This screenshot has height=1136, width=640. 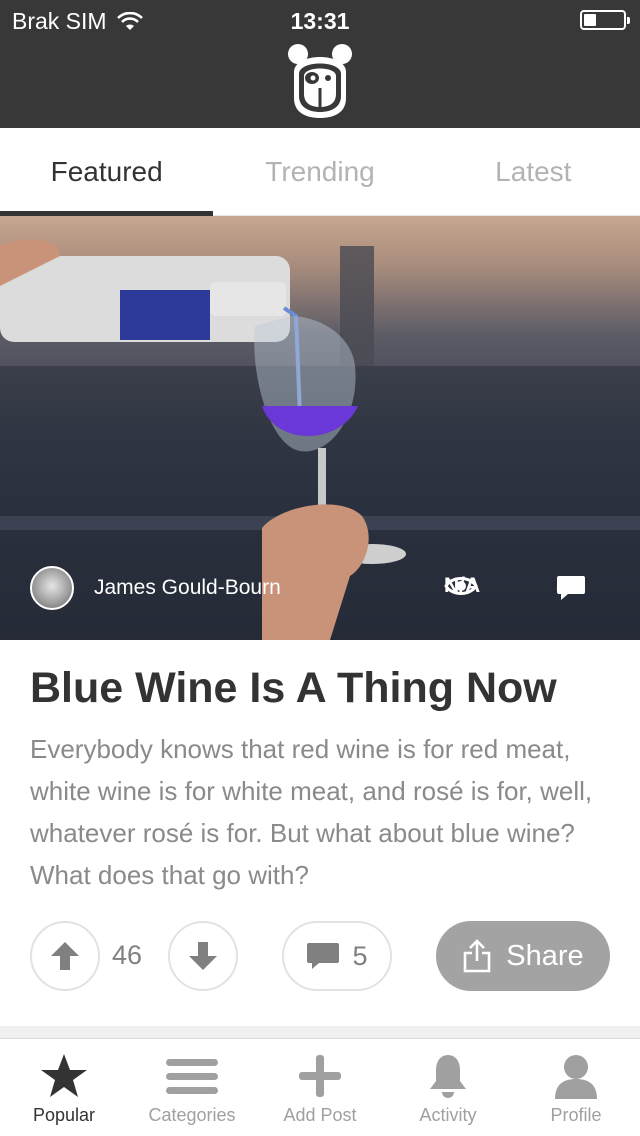 I want to click on downvote-button, so click(x=203, y=956).